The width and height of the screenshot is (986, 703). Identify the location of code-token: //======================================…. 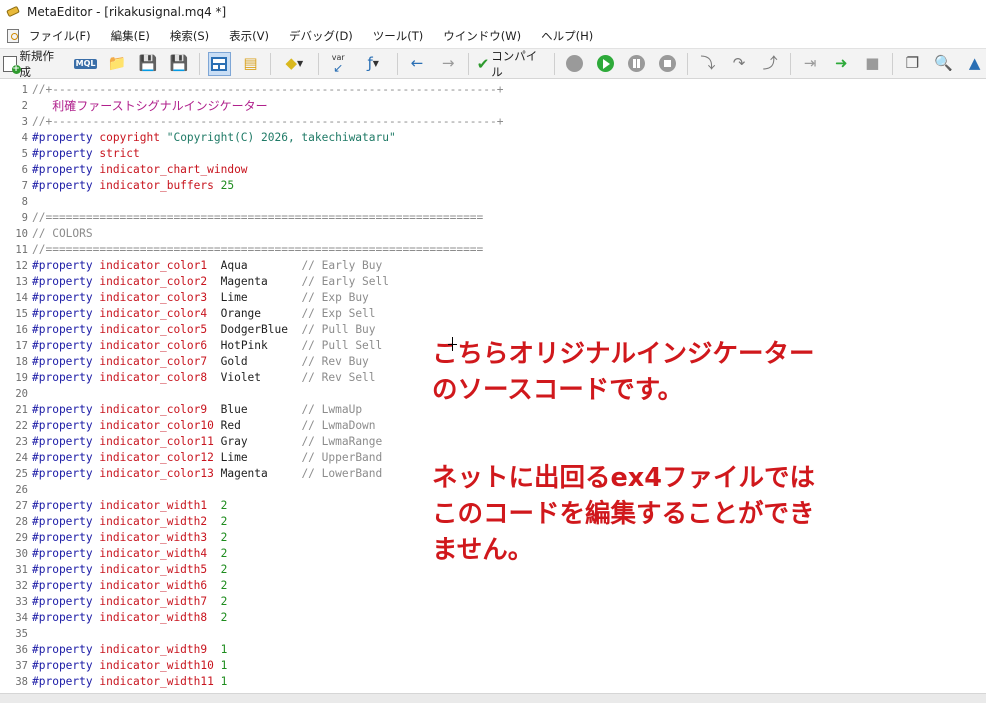
(258, 217).